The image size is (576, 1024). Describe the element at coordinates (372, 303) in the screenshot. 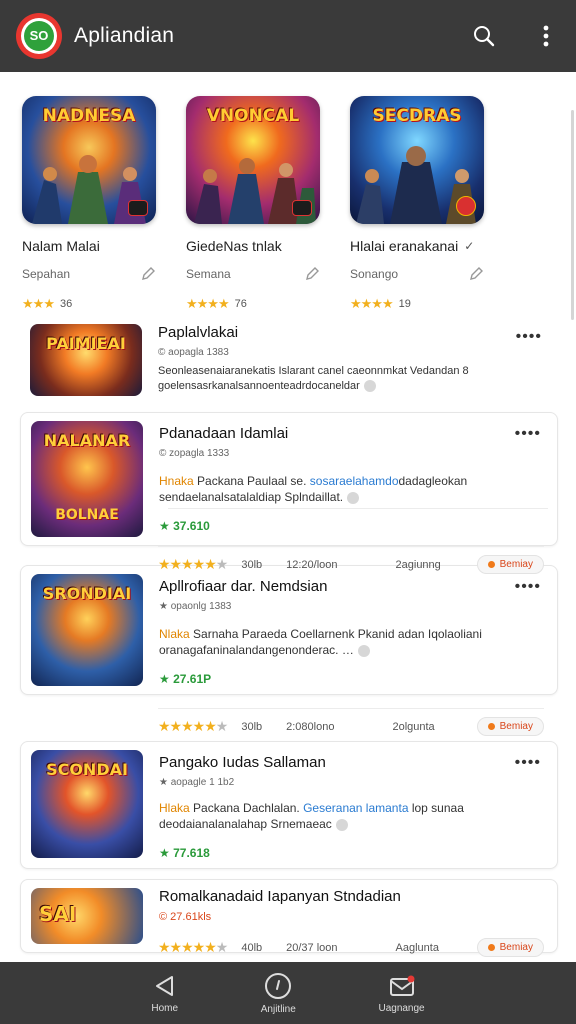

I see `star-rating: ★★★★` at that location.